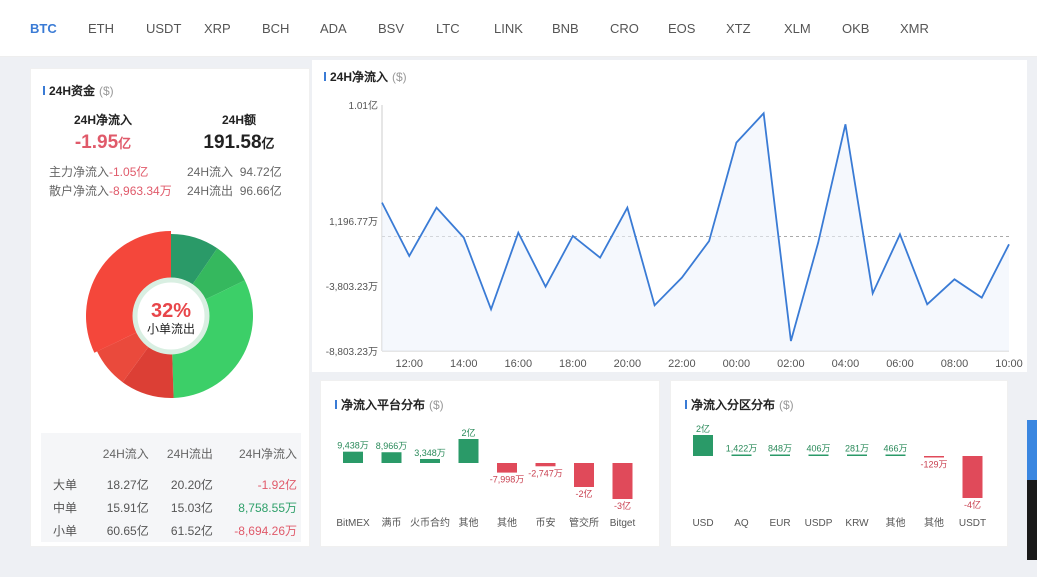  Describe the element at coordinates (171, 311) in the screenshot. I see `donut-percent: 32%` at that location.